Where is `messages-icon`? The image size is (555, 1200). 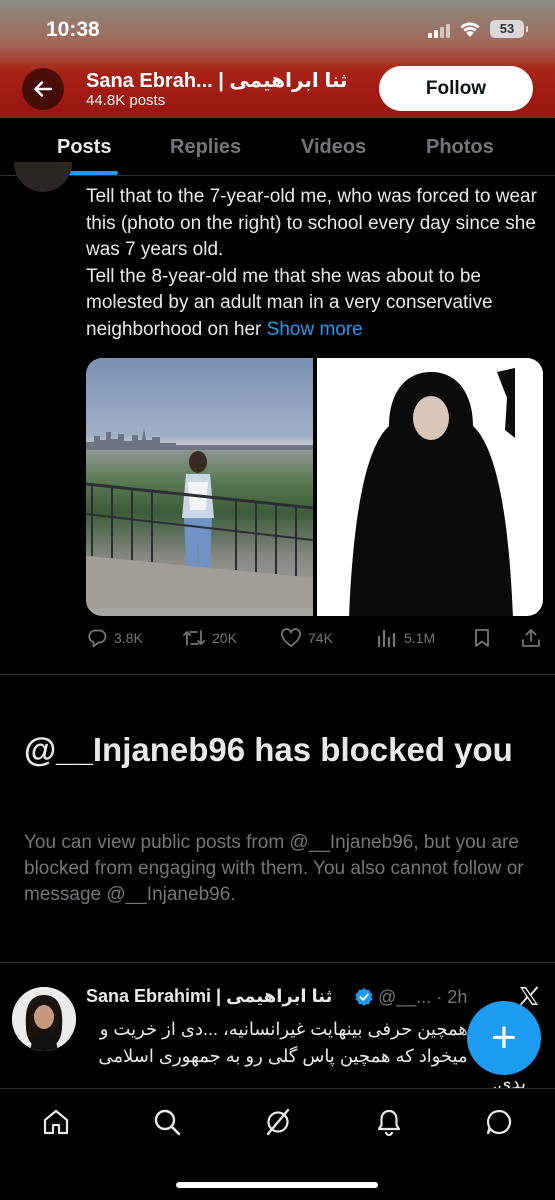 messages-icon is located at coordinates (499, 1122).